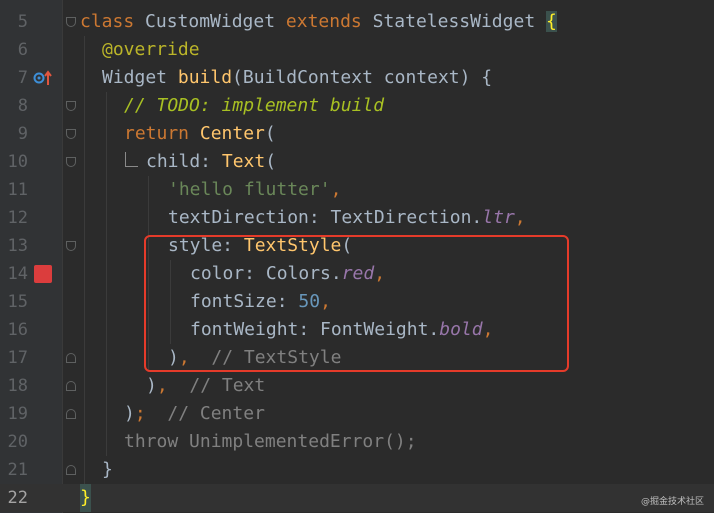 The image size is (714, 513). I want to click on line-number: 18, so click(17, 386).